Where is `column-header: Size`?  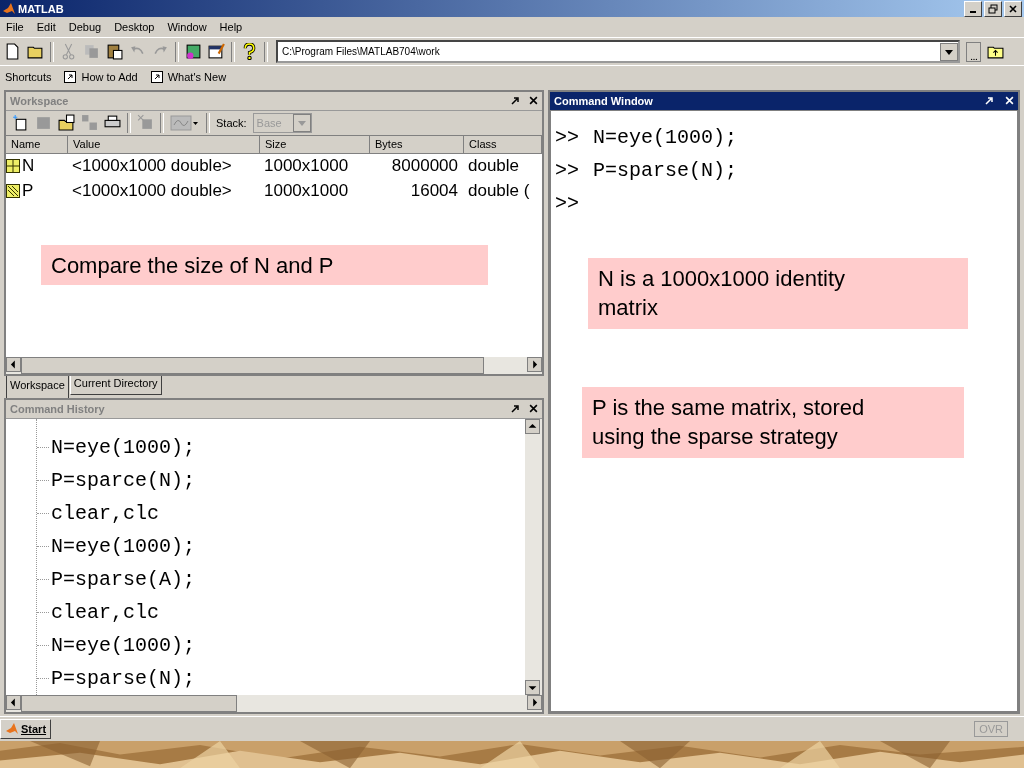
column-header: Size is located at coordinates (315, 144).